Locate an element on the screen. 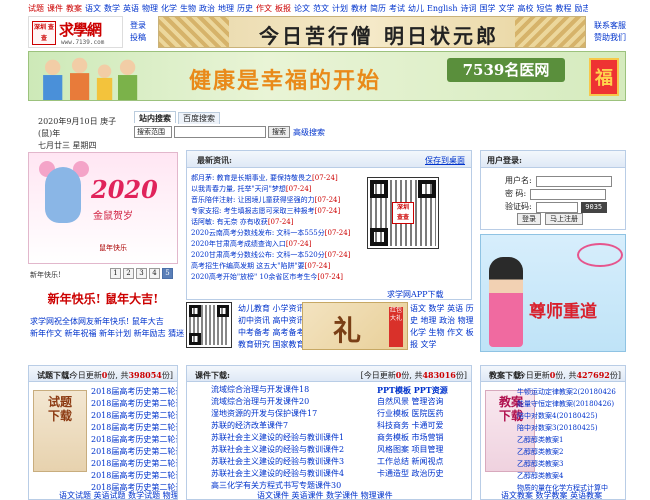  pager-page-2: 2 is located at coordinates (128, 273).